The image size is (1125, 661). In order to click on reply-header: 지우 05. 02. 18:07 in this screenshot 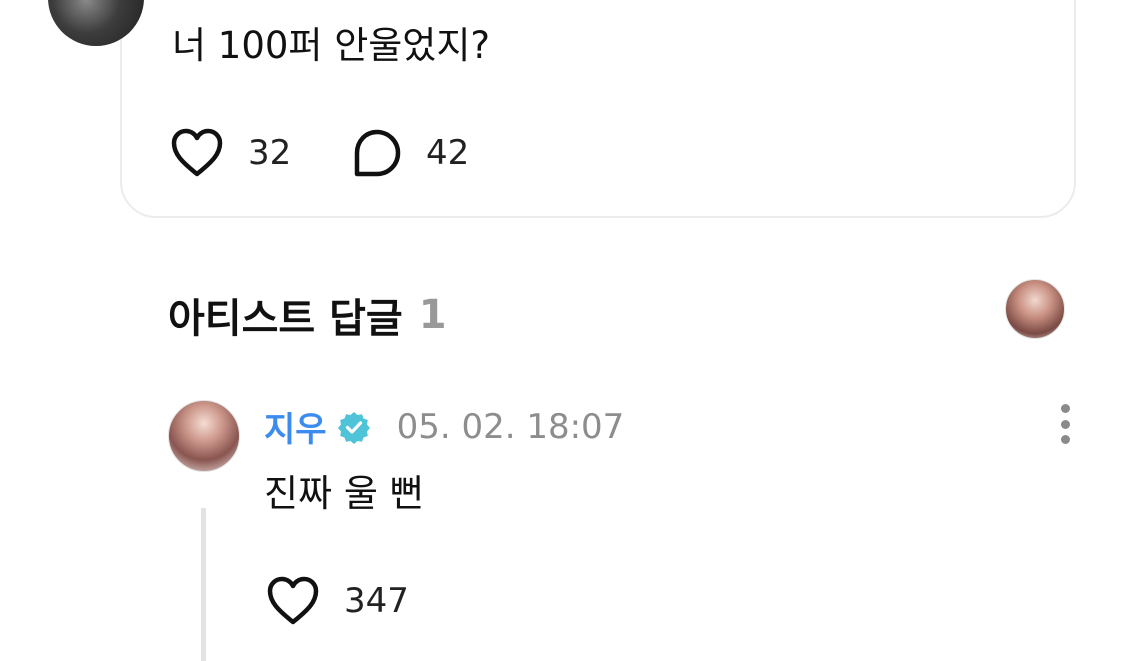, I will do `click(444, 426)`.